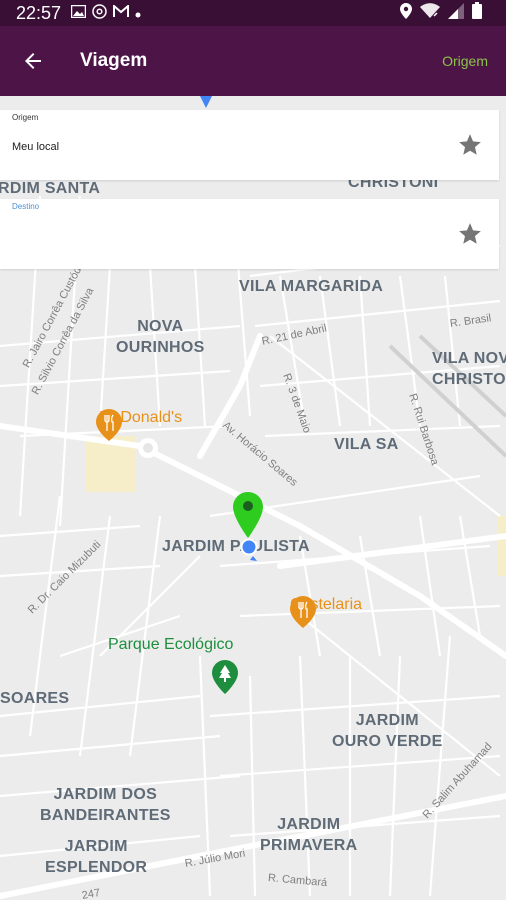 This screenshot has width=506, height=900. Describe the element at coordinates (253, 13) in the screenshot. I see `status-bar: 22:57` at that location.